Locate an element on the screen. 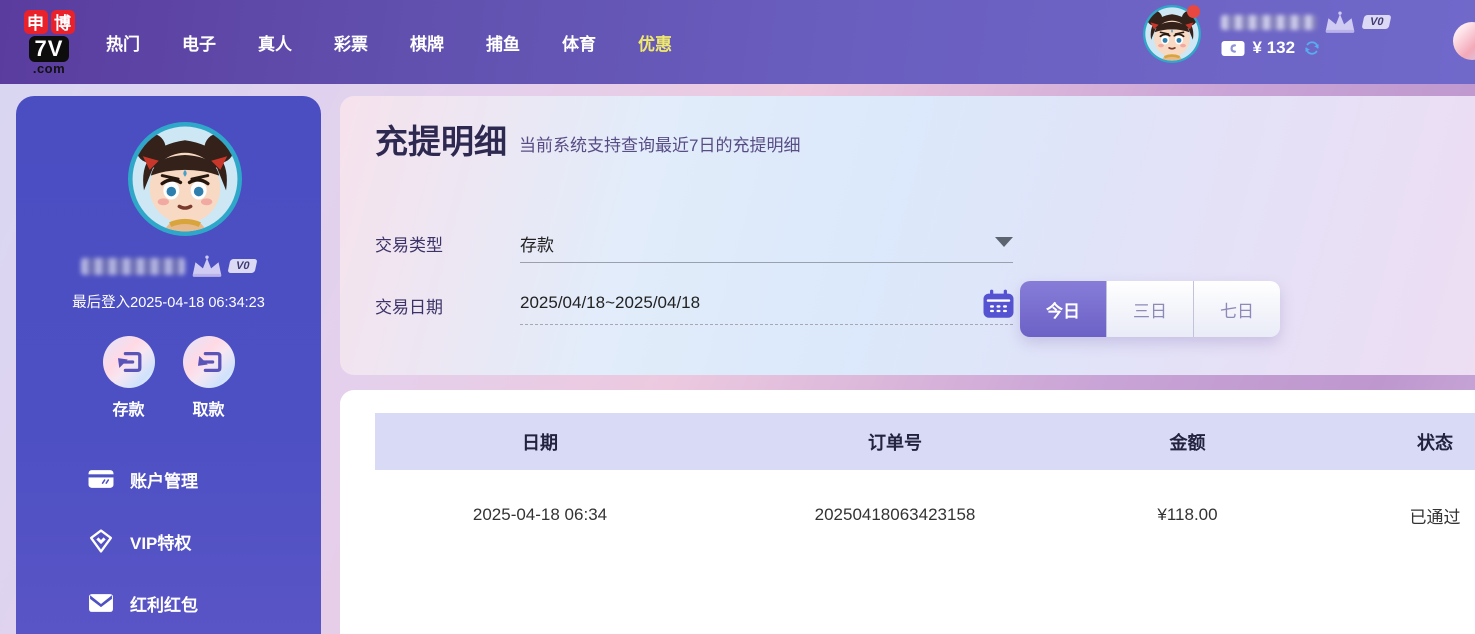 The height and width of the screenshot is (634, 1475). nav-item-sports: 体育 is located at coordinates (579, 42).